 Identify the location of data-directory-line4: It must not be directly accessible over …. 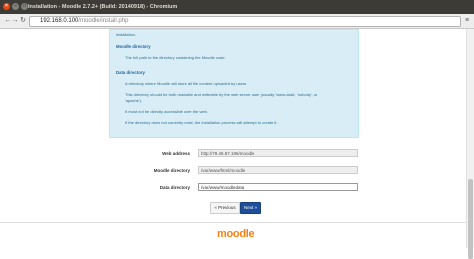
(166, 111).